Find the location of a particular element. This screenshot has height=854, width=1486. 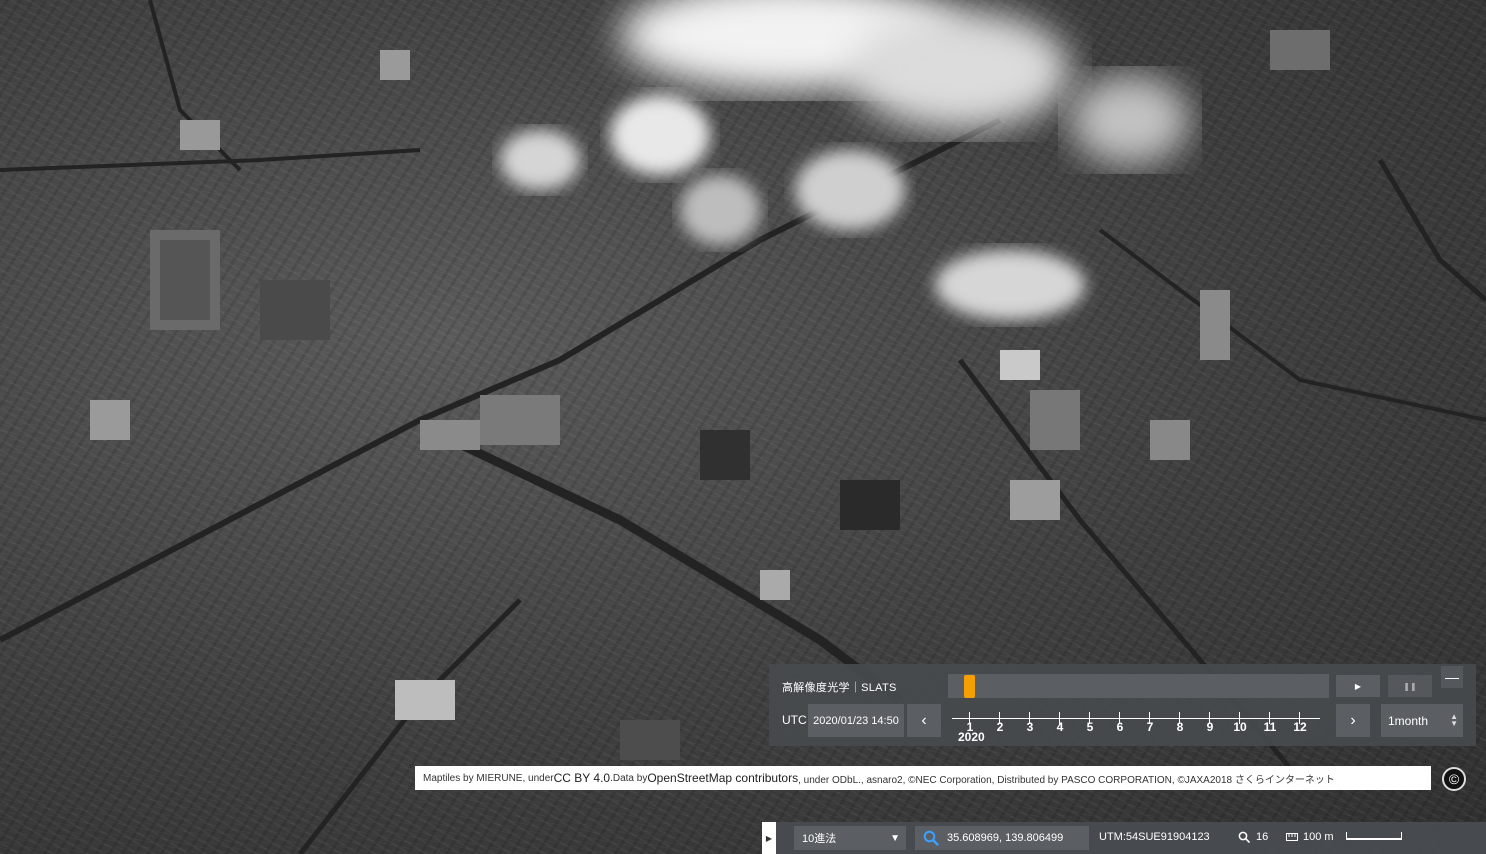

copyright-icon: © is located at coordinates (1454, 779).